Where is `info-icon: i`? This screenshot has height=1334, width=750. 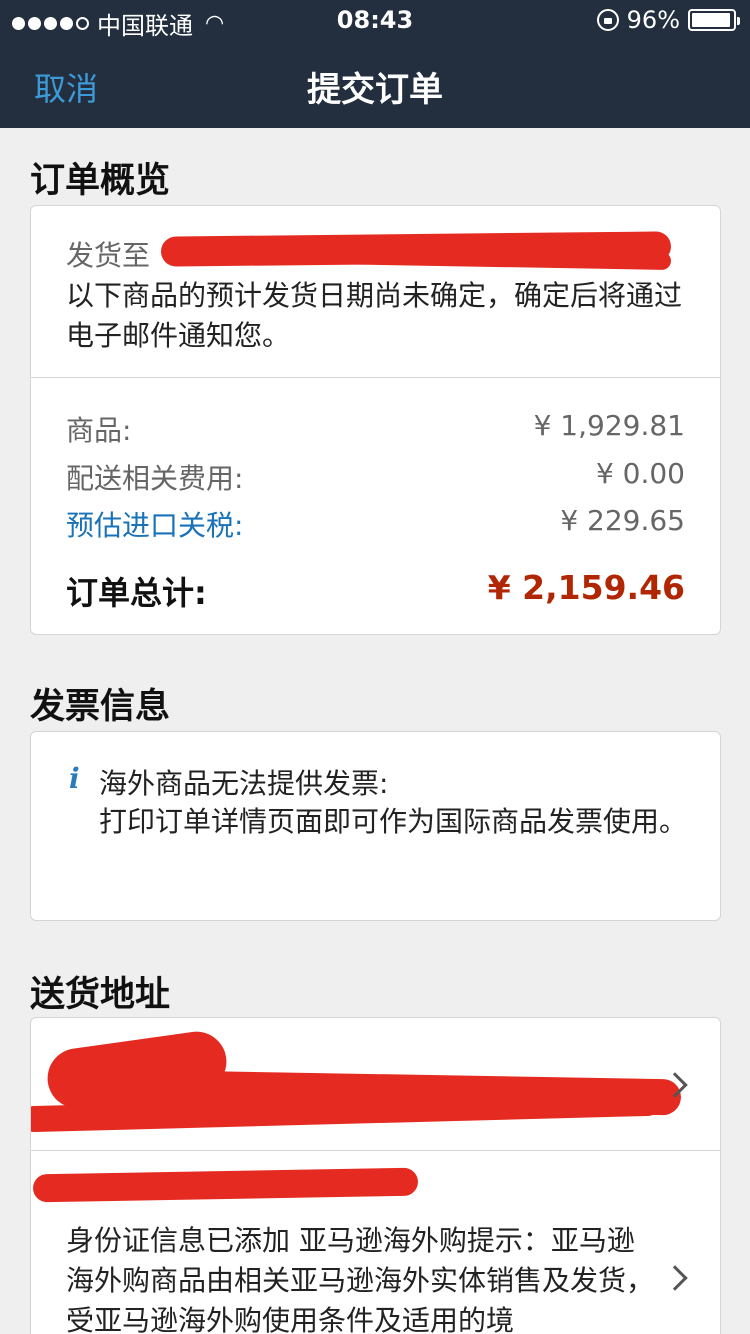 info-icon: i is located at coordinates (74, 778).